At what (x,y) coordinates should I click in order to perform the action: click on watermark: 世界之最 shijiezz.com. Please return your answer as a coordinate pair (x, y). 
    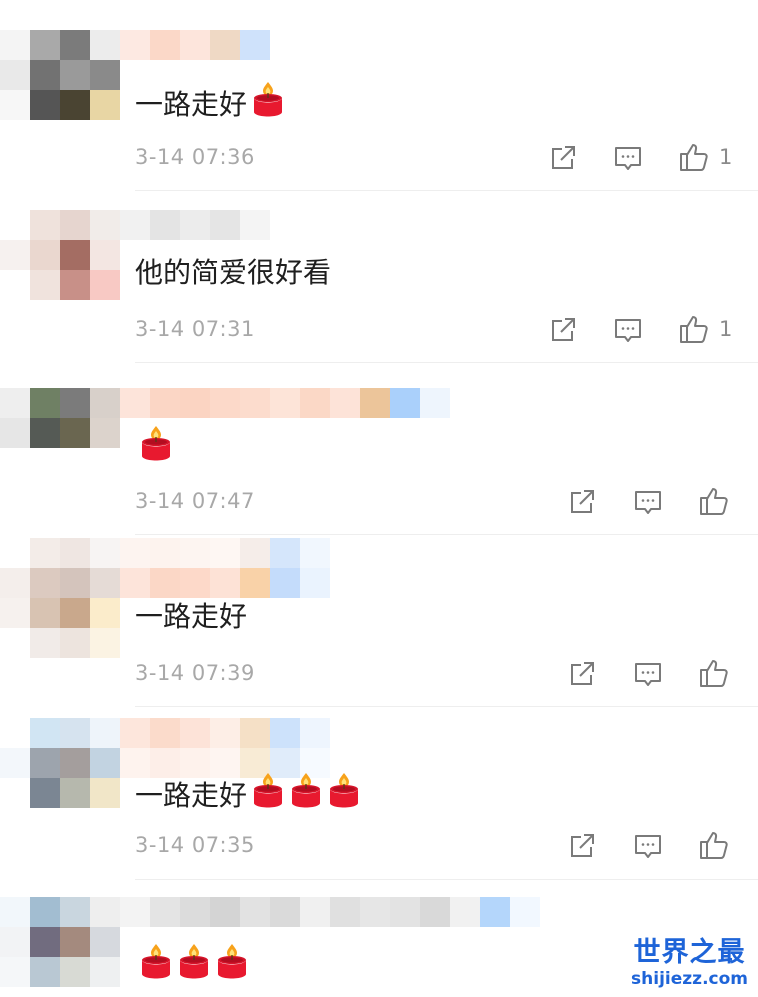
    Looking at the image, I should click on (689, 959).